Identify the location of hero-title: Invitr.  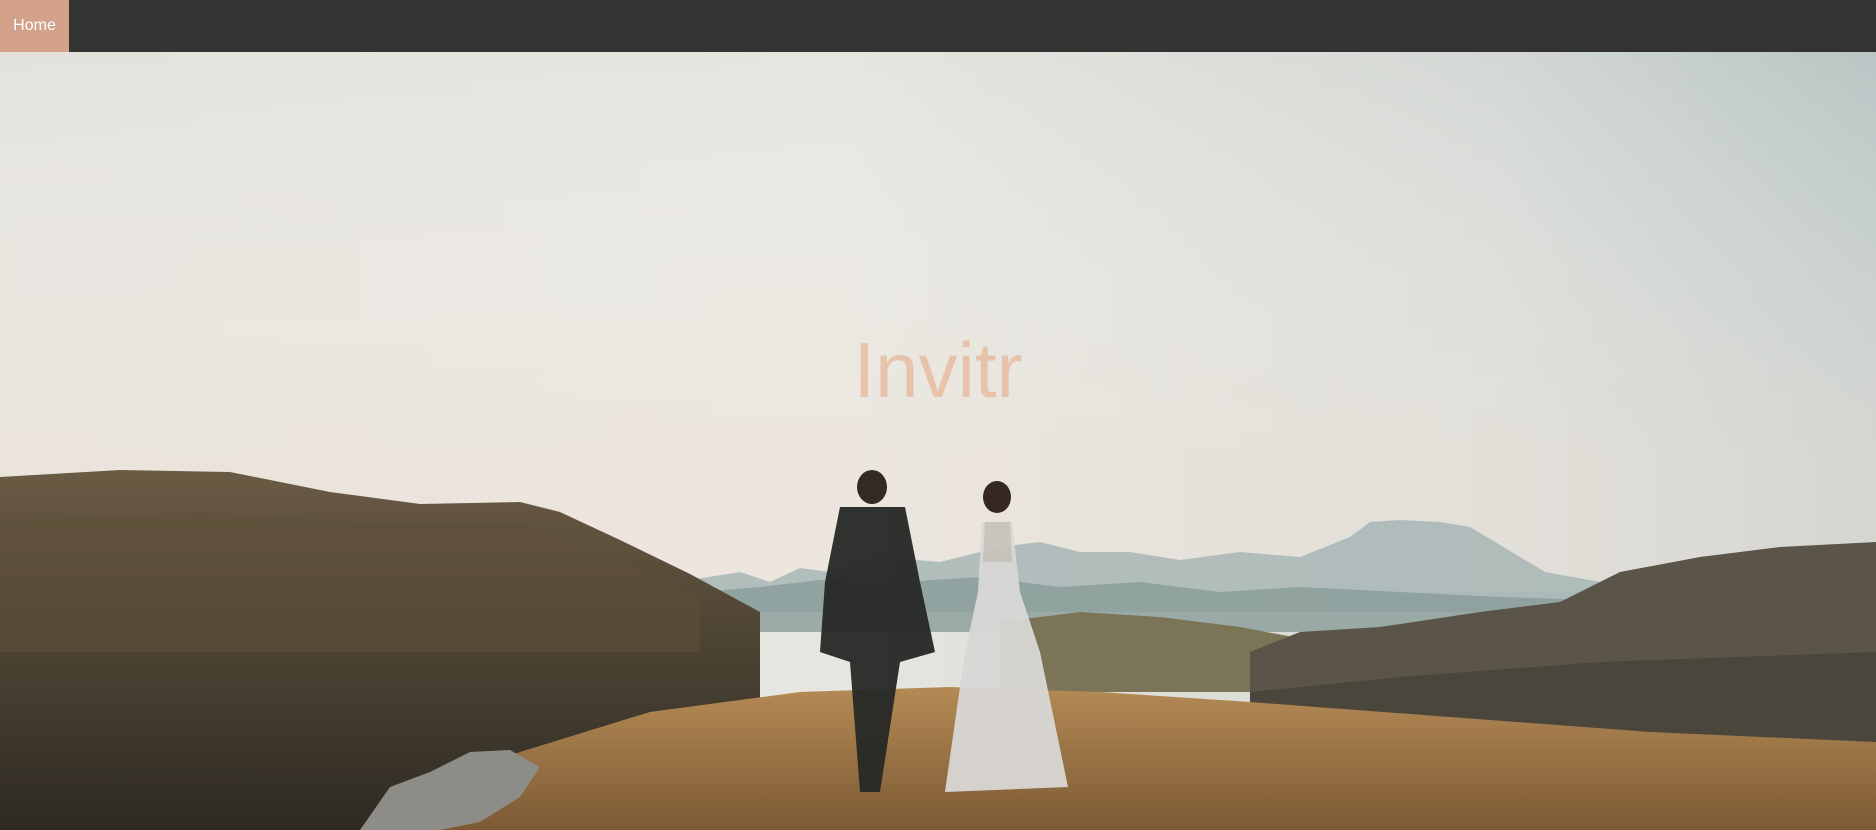
(938, 370).